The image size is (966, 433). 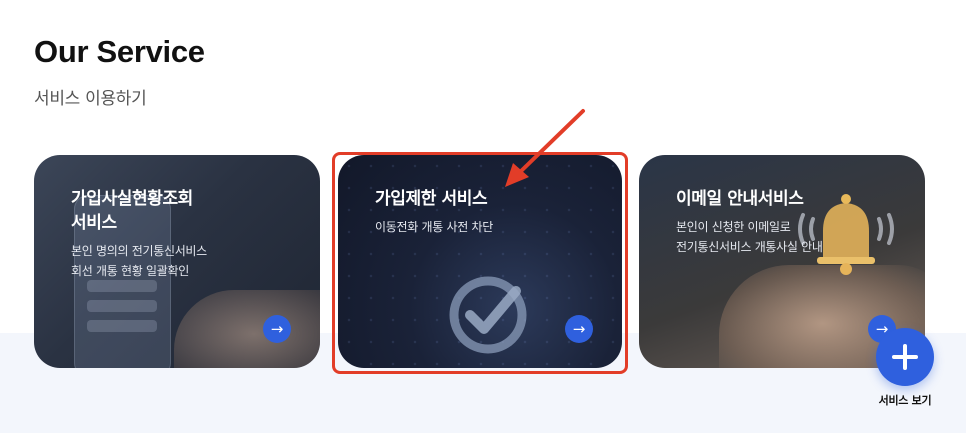 What do you see at coordinates (181, 261) in the screenshot?
I see `card-description: 본인 명의의 전기통신서비스 회선 개통 현황 일괄확인` at bounding box center [181, 261].